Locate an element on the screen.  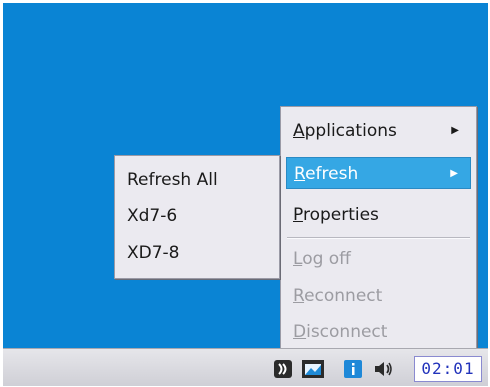
taskbar: 02:01 is located at coordinates (245, 367).